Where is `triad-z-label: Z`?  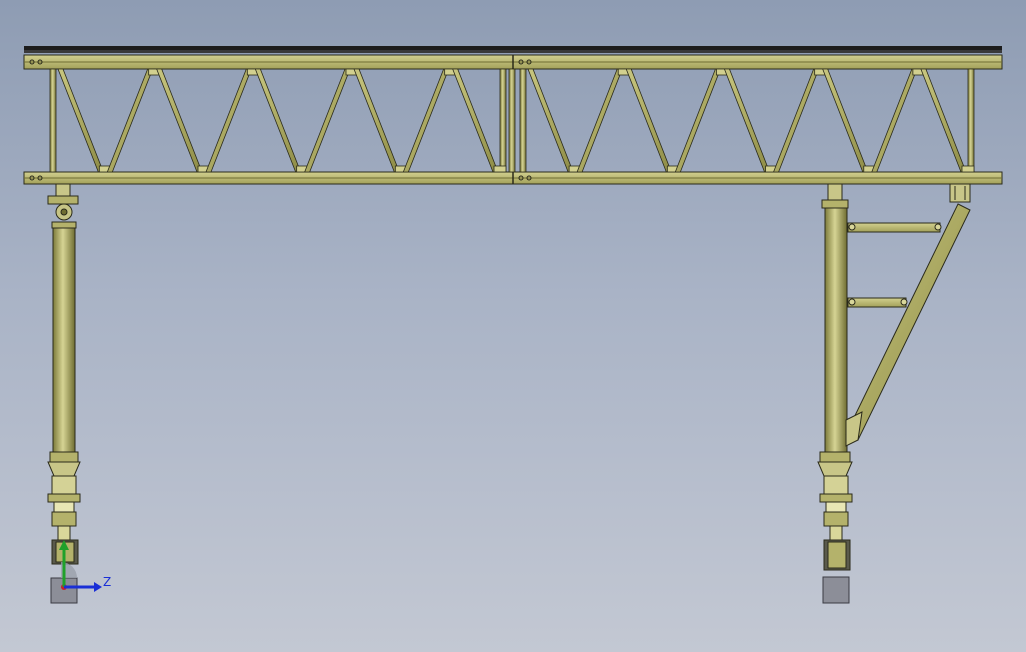
triad-z-label: Z is located at coordinates (107, 582).